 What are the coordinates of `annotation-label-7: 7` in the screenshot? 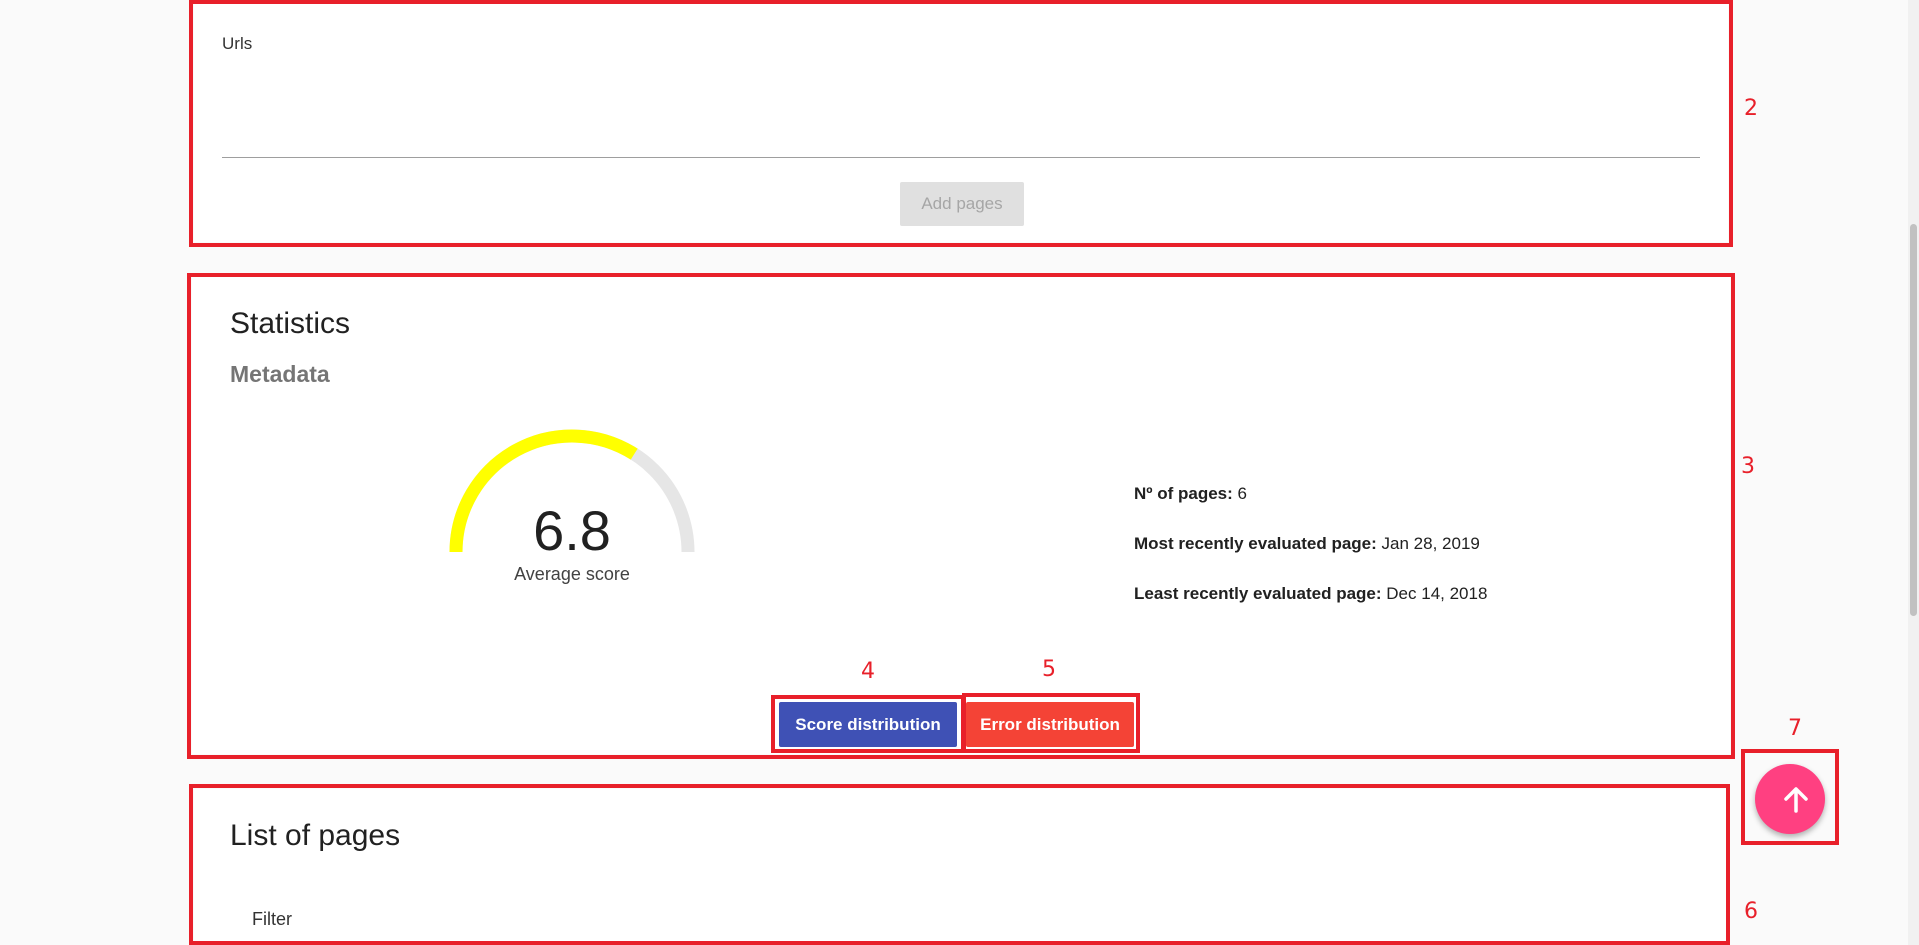 It's located at (1795, 728).